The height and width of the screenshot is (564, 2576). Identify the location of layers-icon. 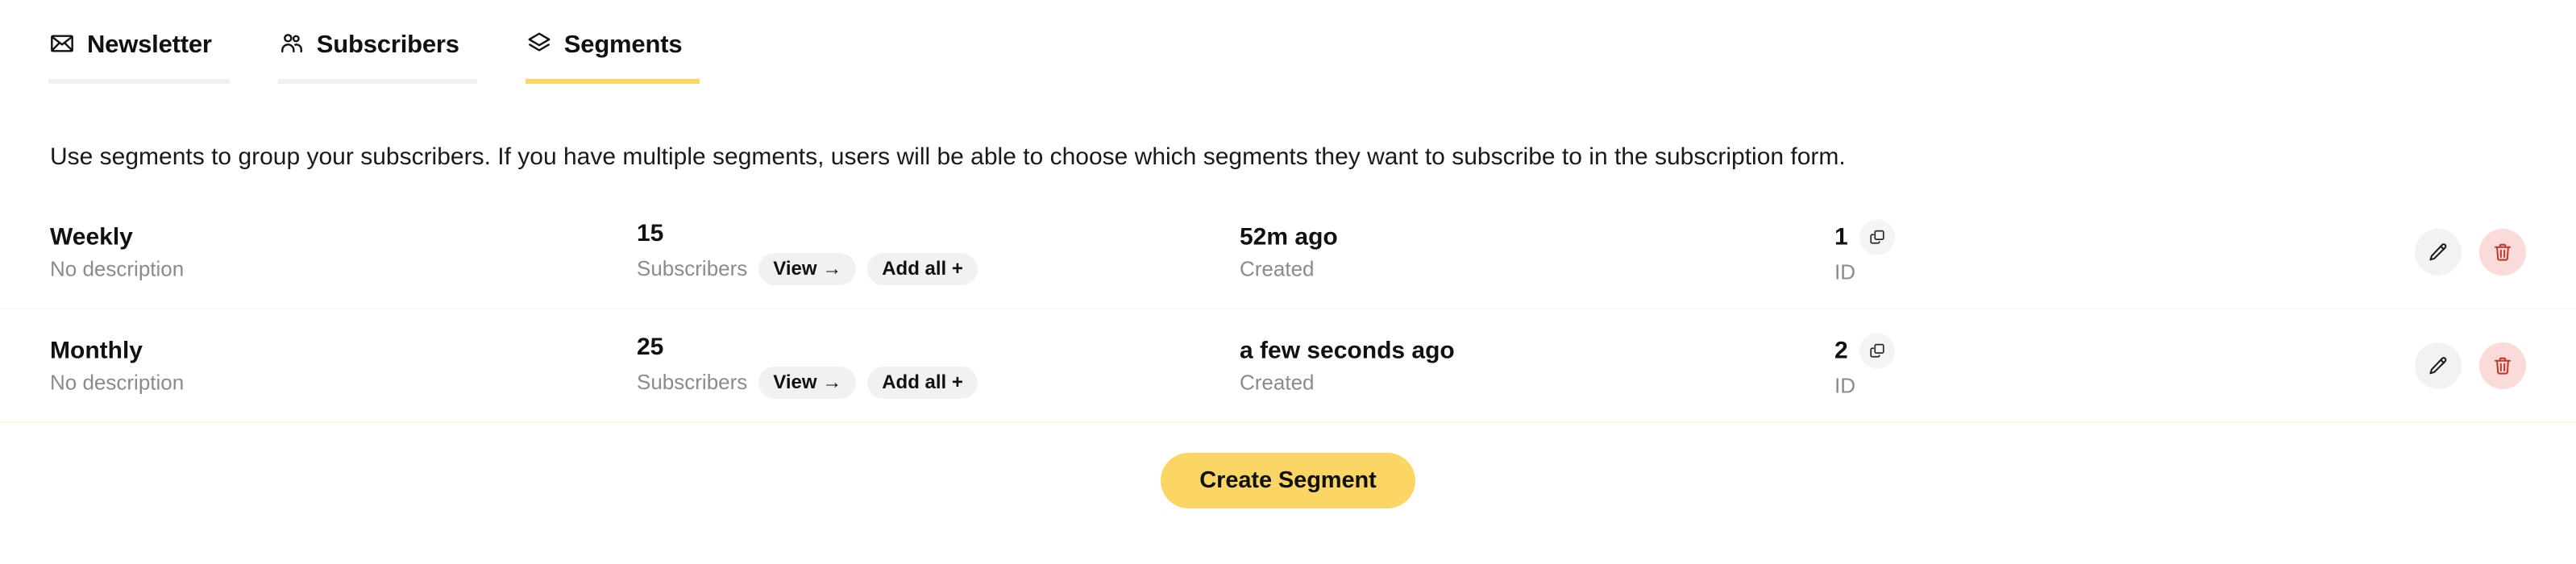
(539, 48).